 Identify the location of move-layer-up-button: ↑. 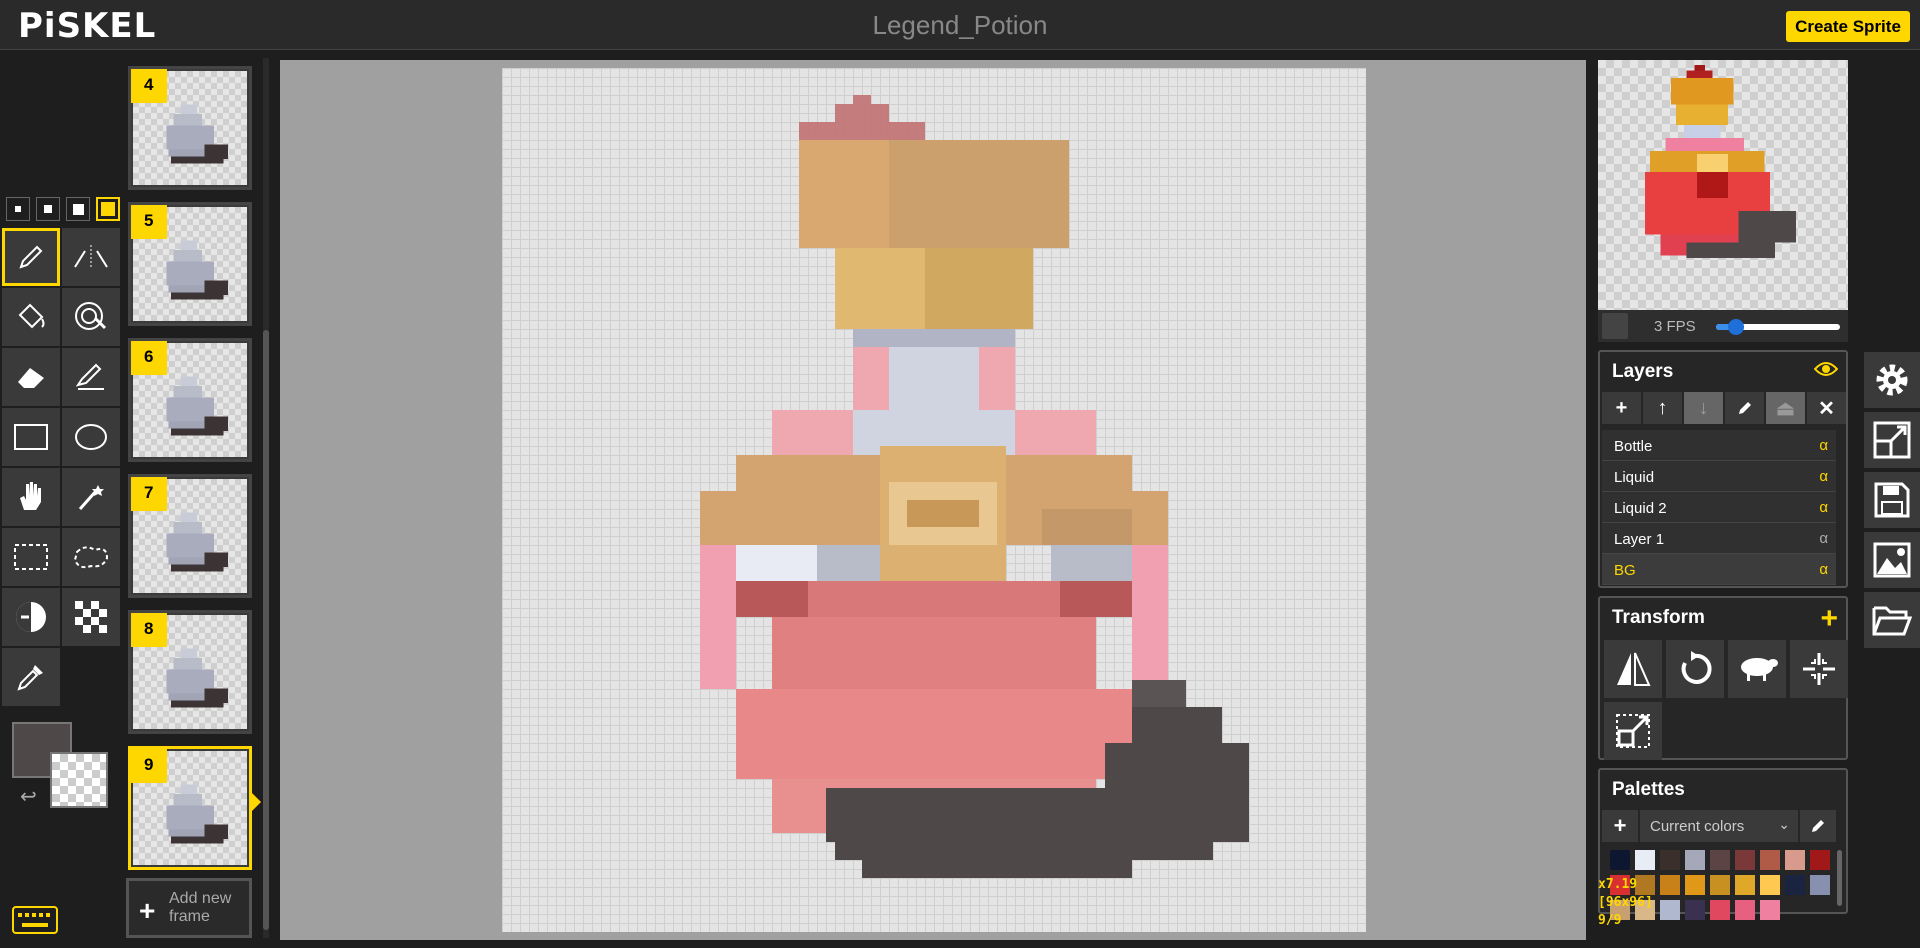
(1662, 408).